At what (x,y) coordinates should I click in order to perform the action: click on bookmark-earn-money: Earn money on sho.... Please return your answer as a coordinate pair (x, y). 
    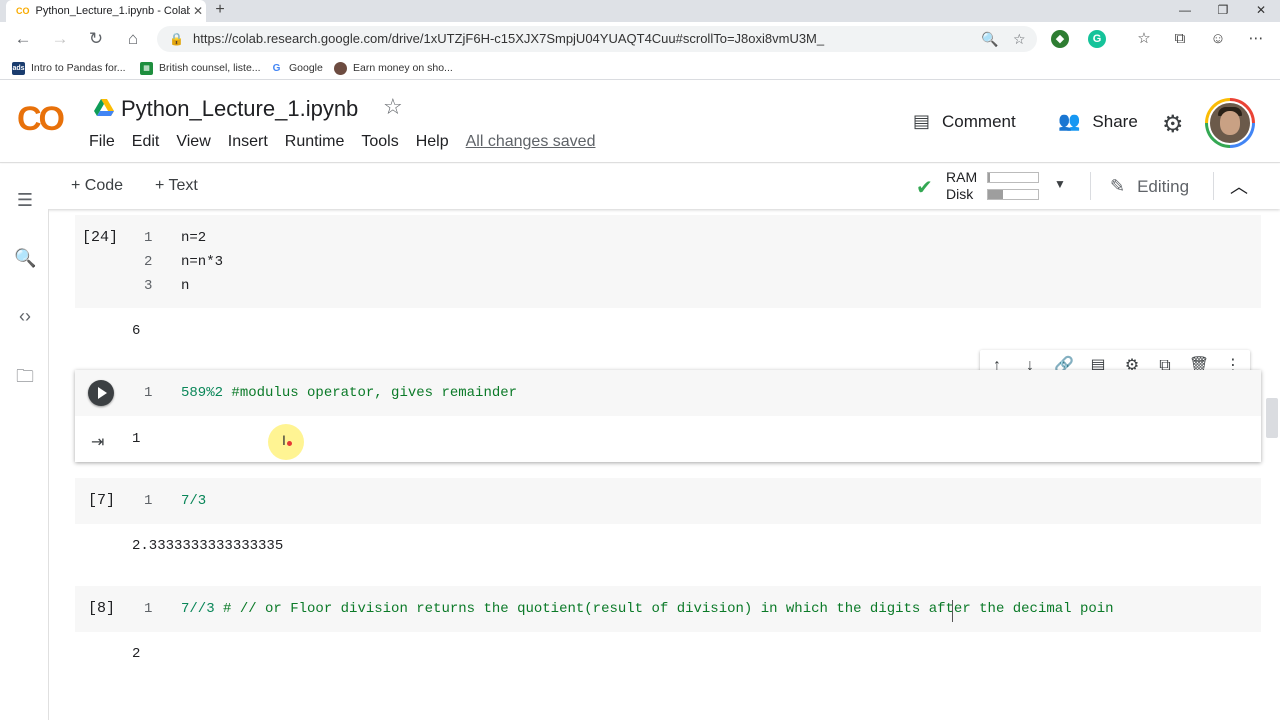
    Looking at the image, I should click on (393, 68).